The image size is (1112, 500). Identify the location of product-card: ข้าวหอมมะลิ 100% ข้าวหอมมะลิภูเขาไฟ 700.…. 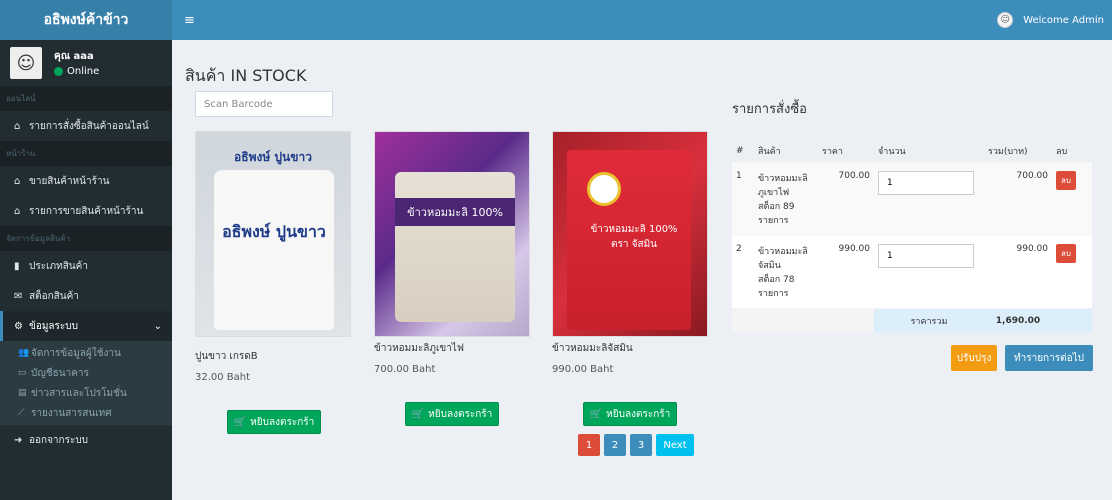
(454, 253).